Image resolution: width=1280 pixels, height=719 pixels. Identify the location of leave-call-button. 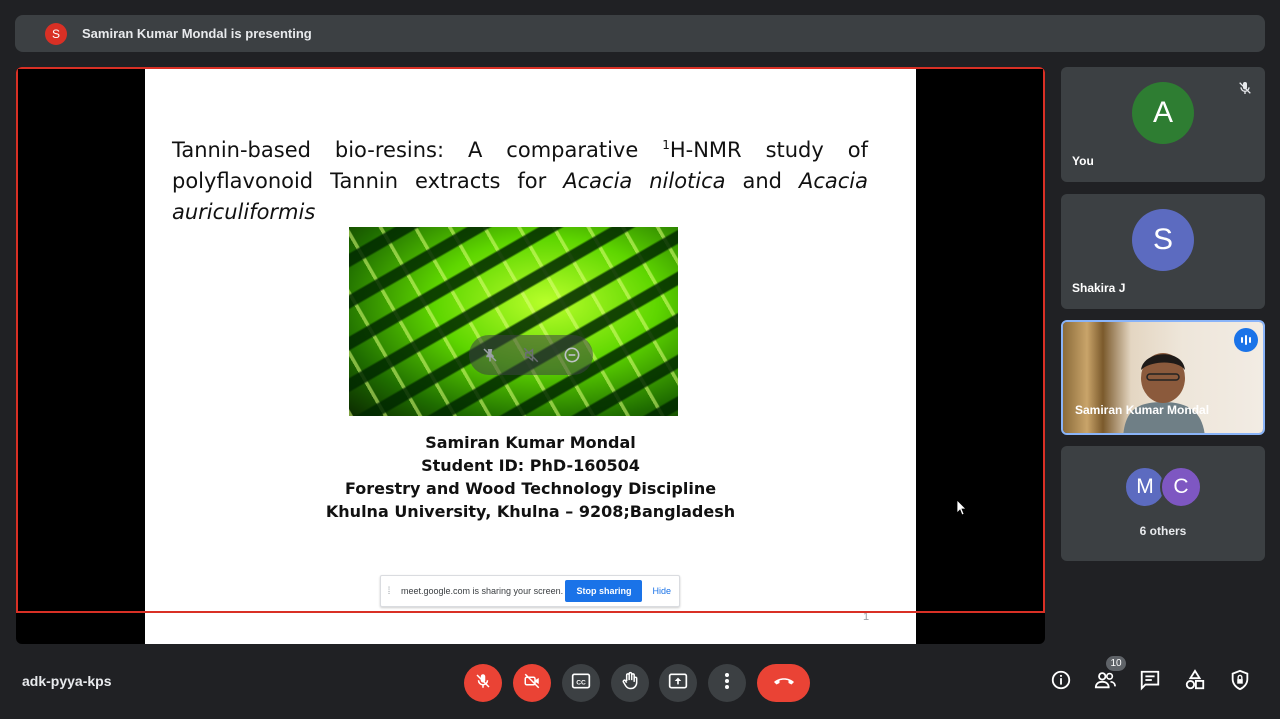
(783, 683).